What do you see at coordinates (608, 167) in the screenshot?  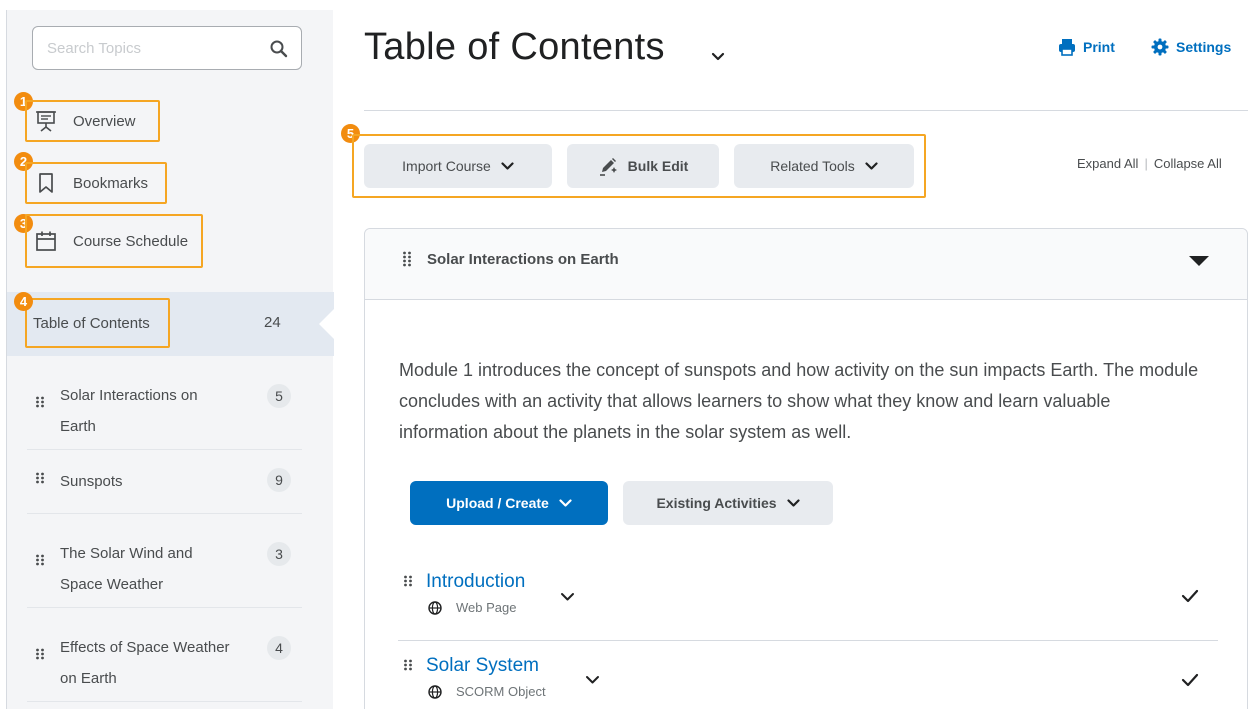 I see `pencil-icon` at bounding box center [608, 167].